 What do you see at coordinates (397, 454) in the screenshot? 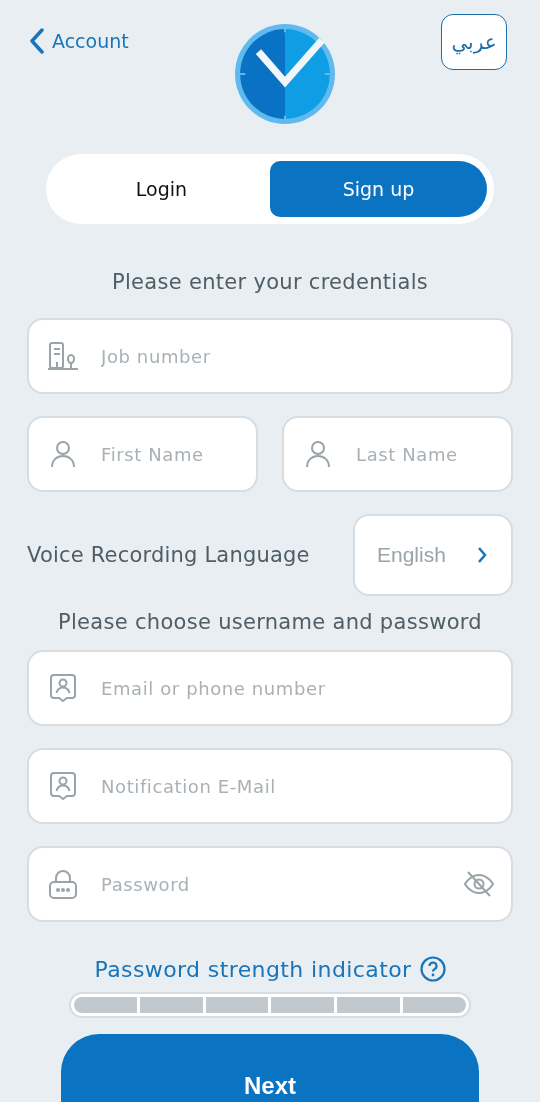
I see `input-field: Last Name` at bounding box center [397, 454].